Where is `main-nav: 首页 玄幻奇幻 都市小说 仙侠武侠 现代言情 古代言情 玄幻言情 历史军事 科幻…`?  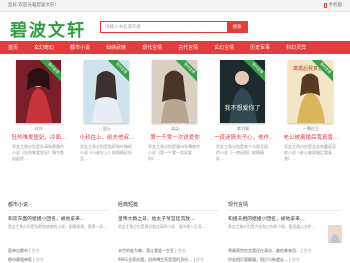 main-nav: 首页 玄幻奇幻 都市小说 仙侠武侠 现代言情 古代言情 玄幻言情 历史军事 科幻… is located at coordinates (175, 47).